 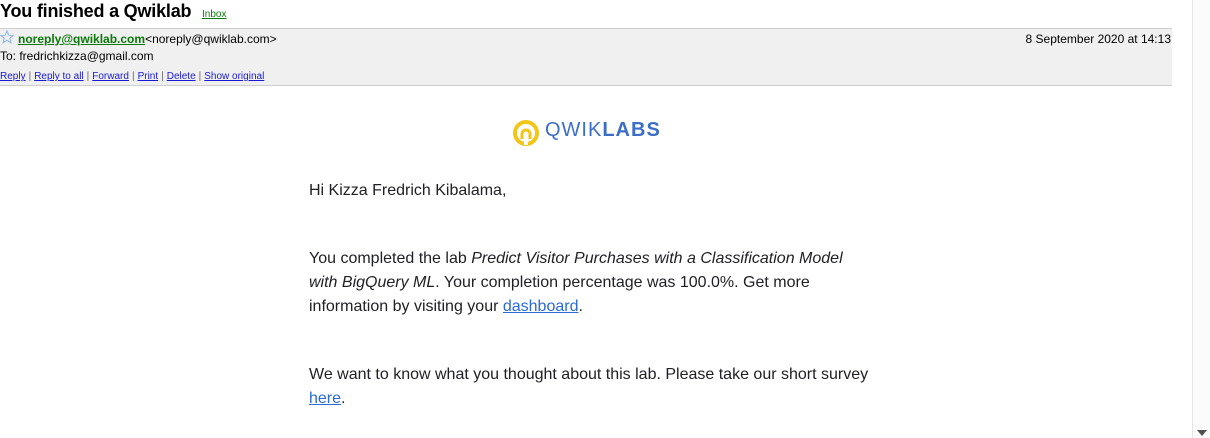 What do you see at coordinates (110, 76) in the screenshot?
I see `forward-link: Forward` at bounding box center [110, 76].